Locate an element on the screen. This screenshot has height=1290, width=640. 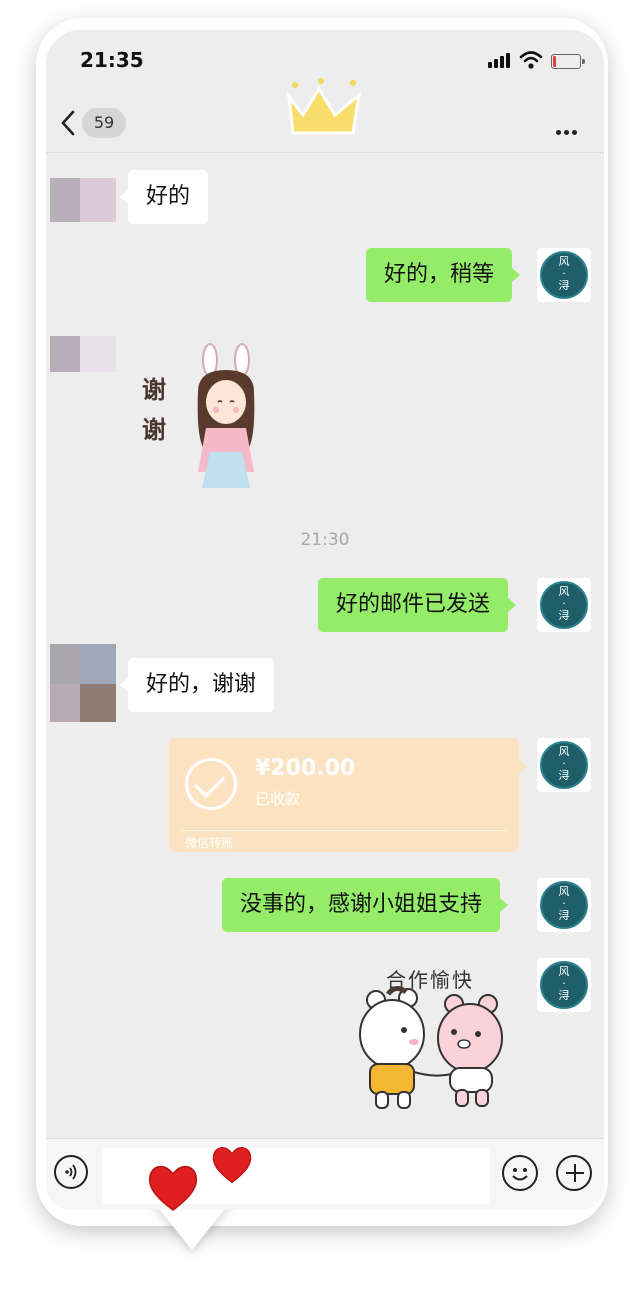
unread-count-badge: 59 is located at coordinates (104, 123).